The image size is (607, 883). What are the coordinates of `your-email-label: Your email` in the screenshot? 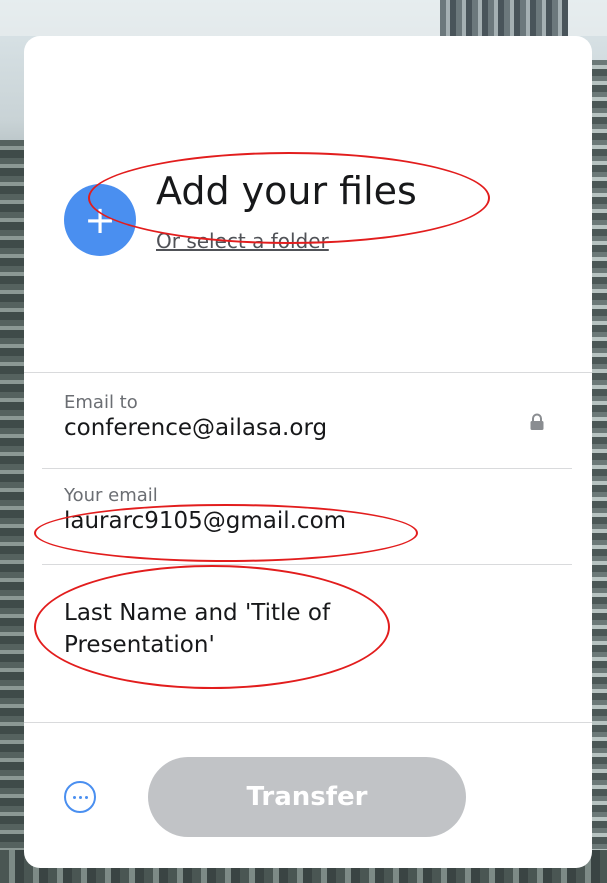 It's located at (111, 495).